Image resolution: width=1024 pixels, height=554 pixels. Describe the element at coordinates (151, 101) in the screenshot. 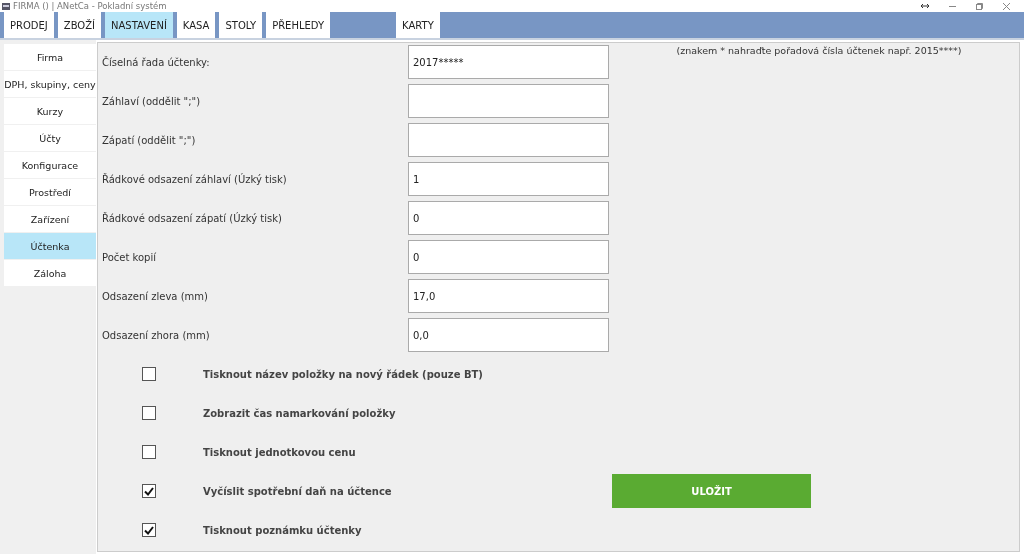

I see `field-label: Záhlaví (oddělit ";")` at that location.